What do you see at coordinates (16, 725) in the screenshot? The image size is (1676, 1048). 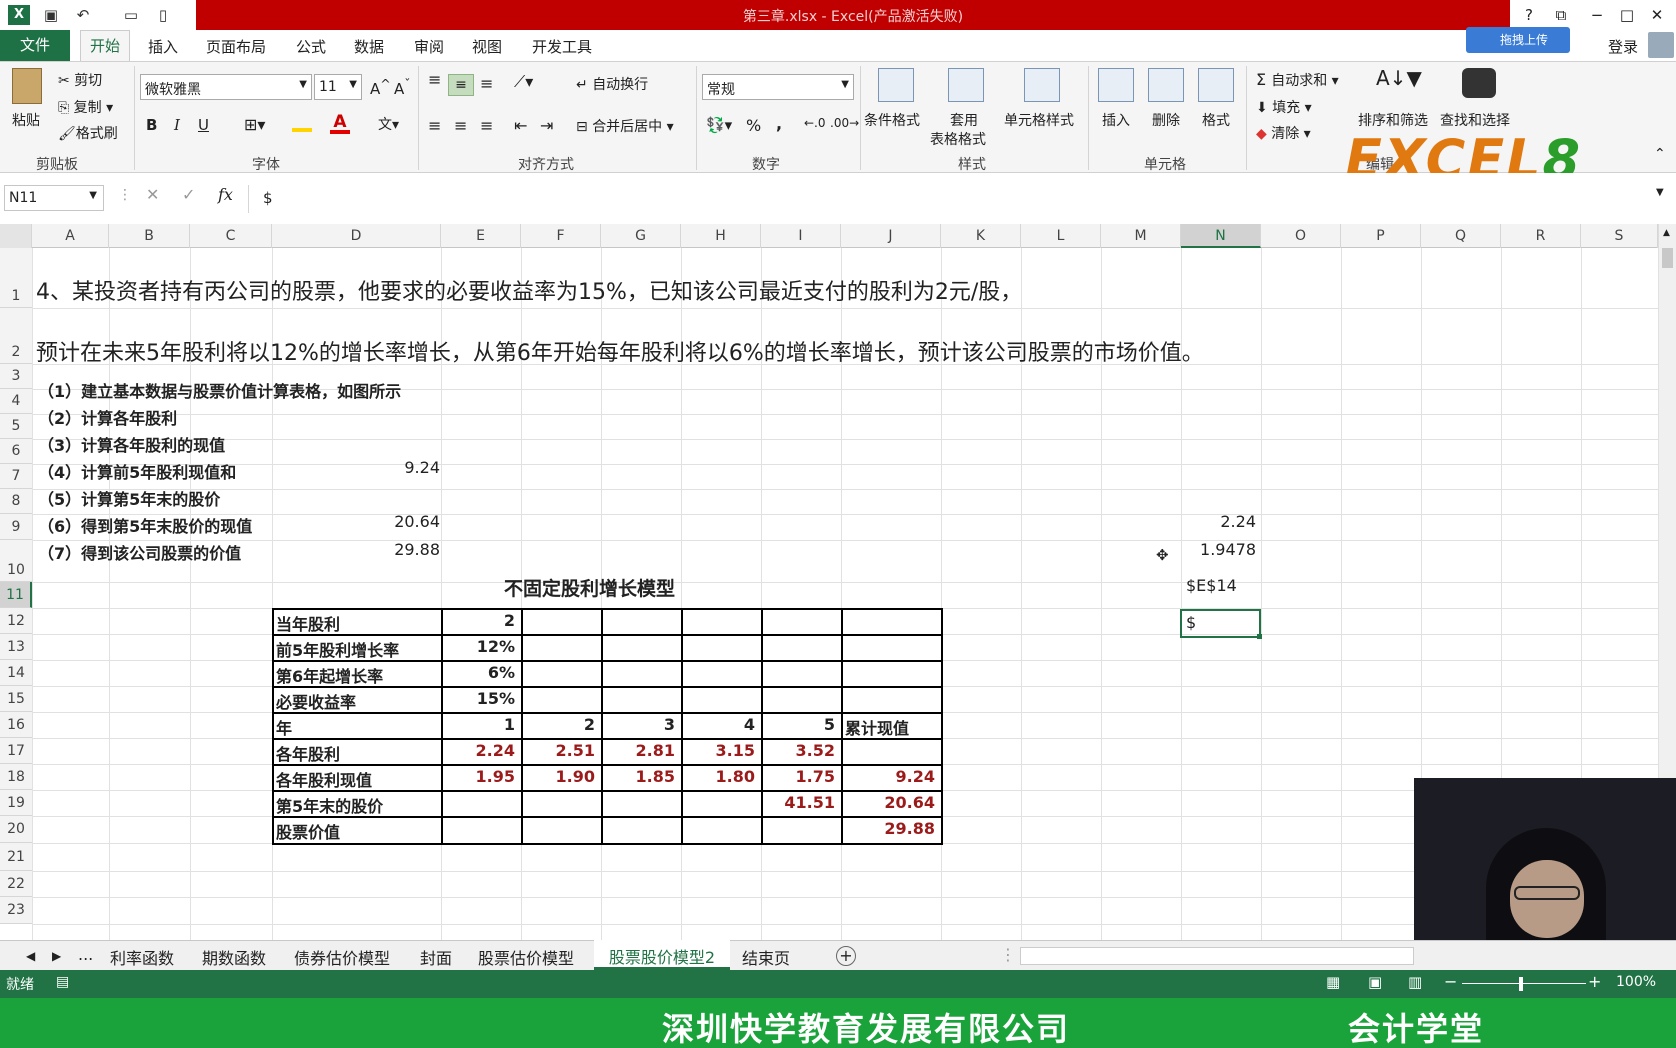 I see `row-header-16: 16` at bounding box center [16, 725].